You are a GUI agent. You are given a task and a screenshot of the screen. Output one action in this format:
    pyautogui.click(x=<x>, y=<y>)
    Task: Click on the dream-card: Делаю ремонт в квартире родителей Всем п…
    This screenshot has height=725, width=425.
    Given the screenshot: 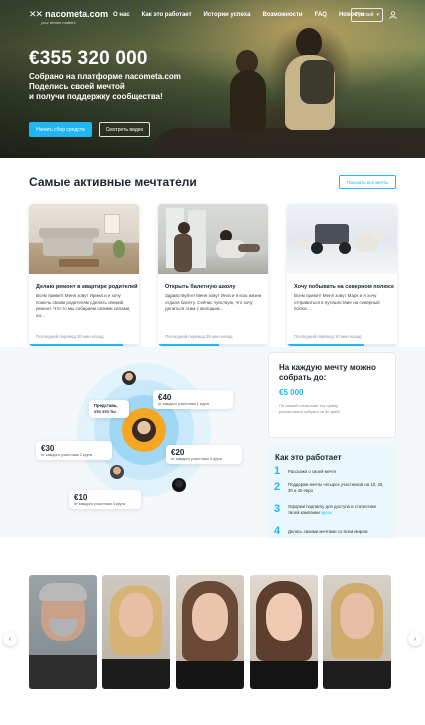 What is the action you would take?
    pyautogui.click(x=84, y=275)
    